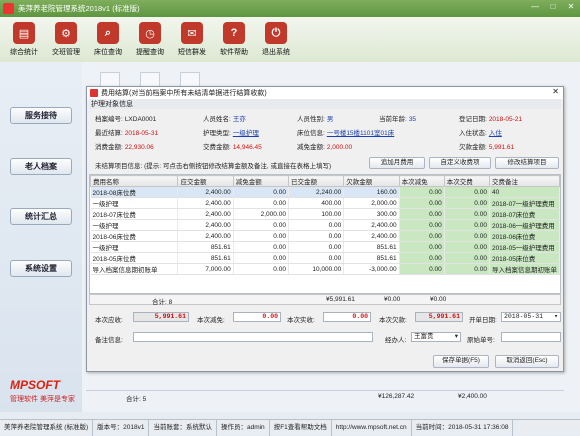 The image size is (580, 436). Describe the element at coordinates (553, 6) in the screenshot. I see `maximize-button: □` at that location.